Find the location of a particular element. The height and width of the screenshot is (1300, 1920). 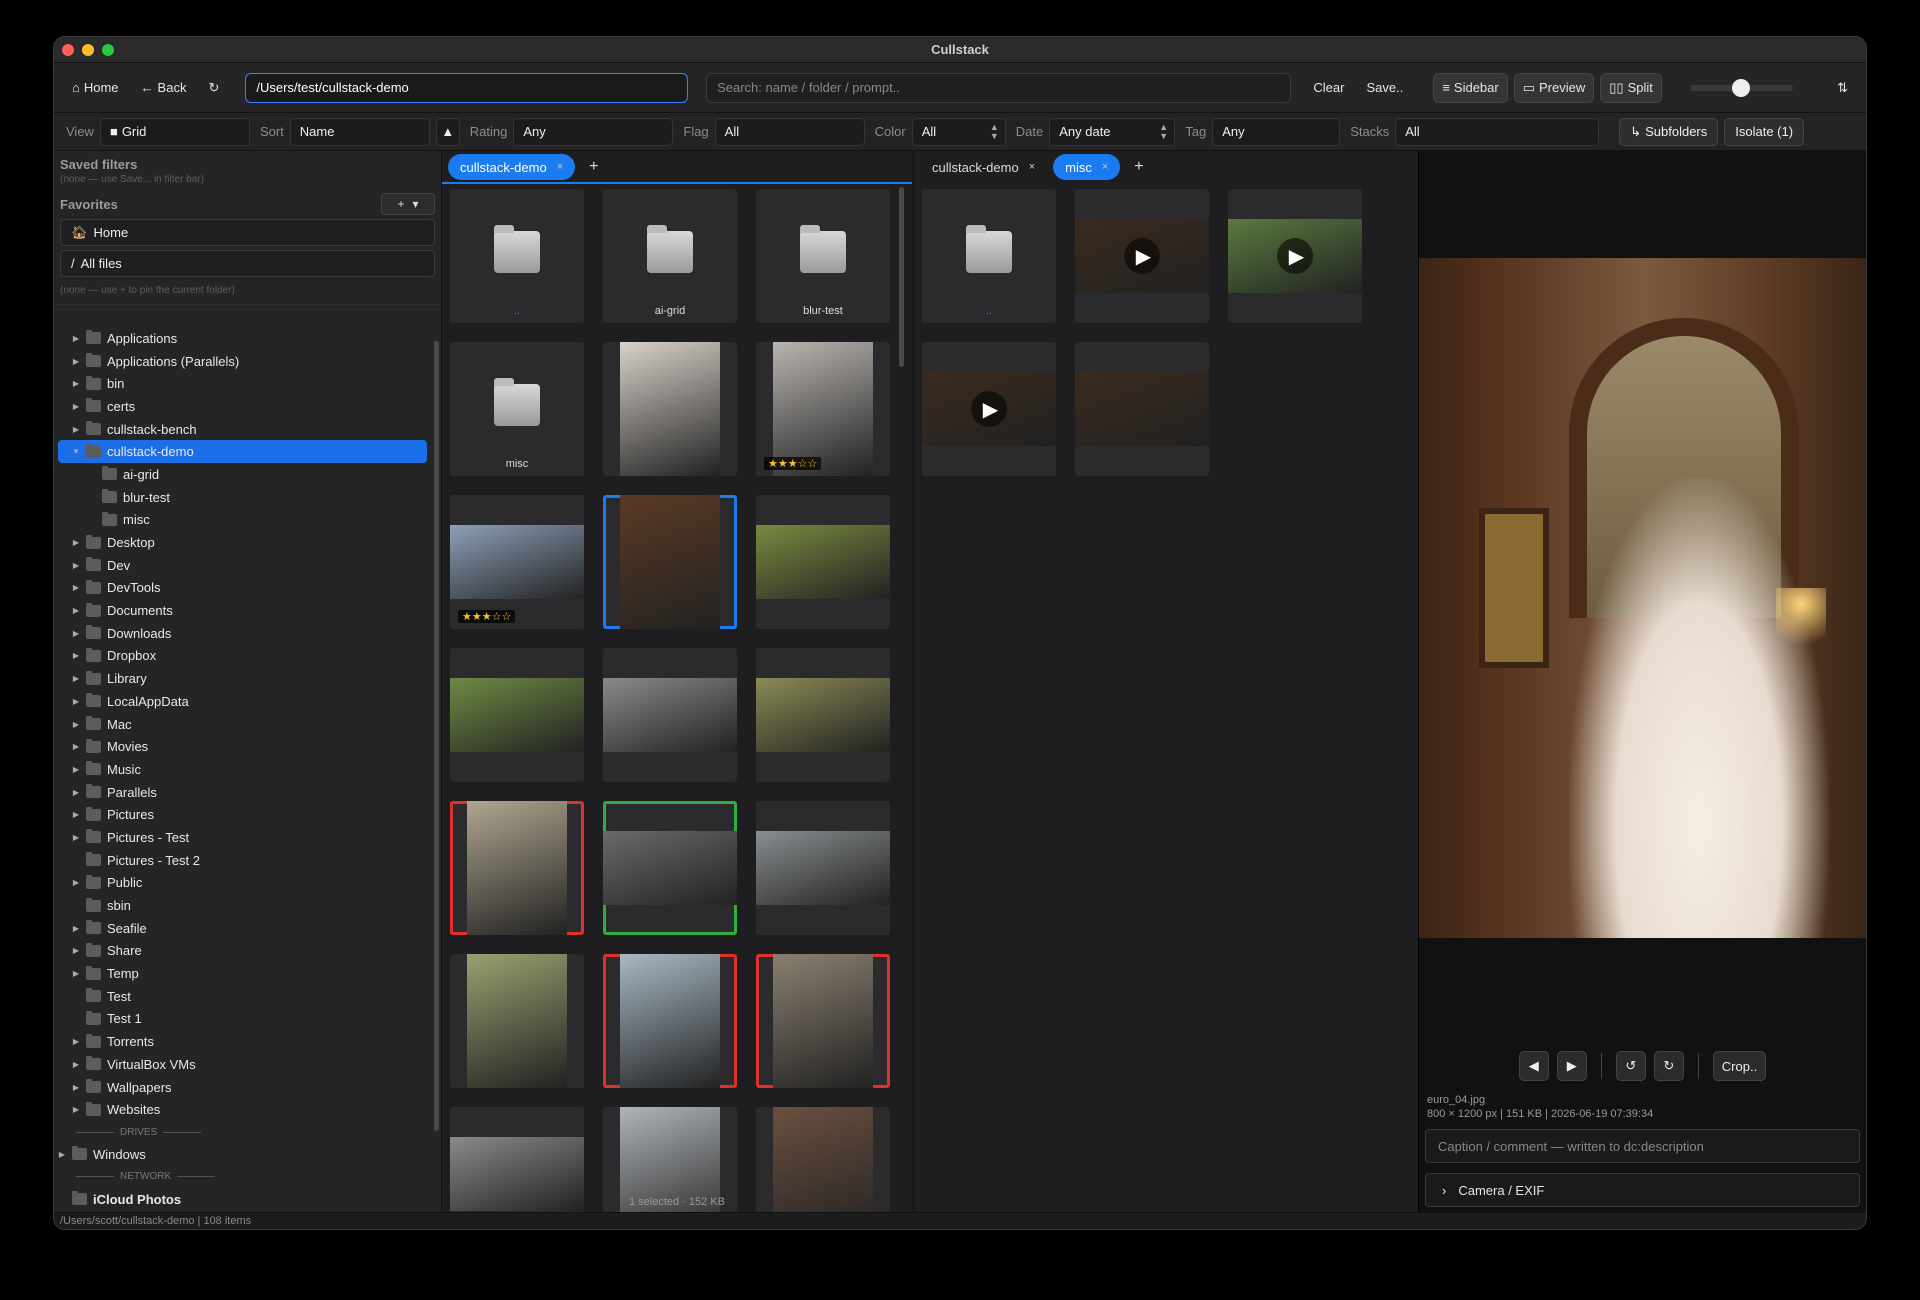

tree-item: ▶ Dev is located at coordinates (242, 565).